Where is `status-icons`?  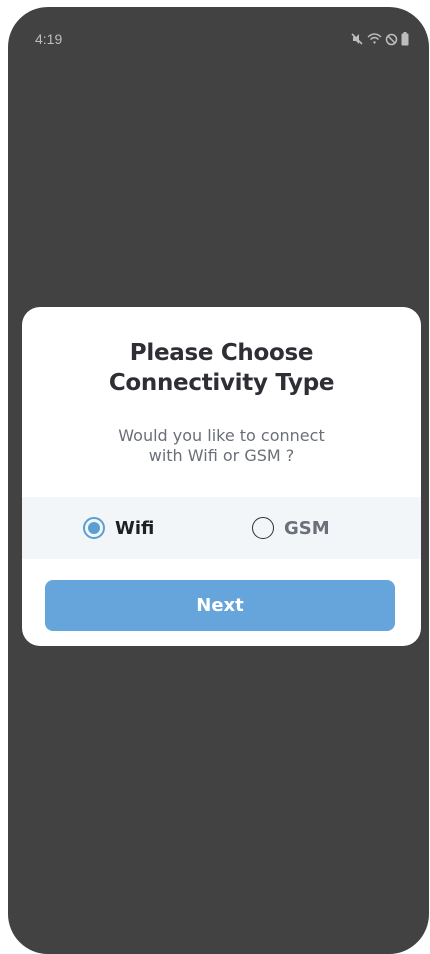
status-icons is located at coordinates (379, 39).